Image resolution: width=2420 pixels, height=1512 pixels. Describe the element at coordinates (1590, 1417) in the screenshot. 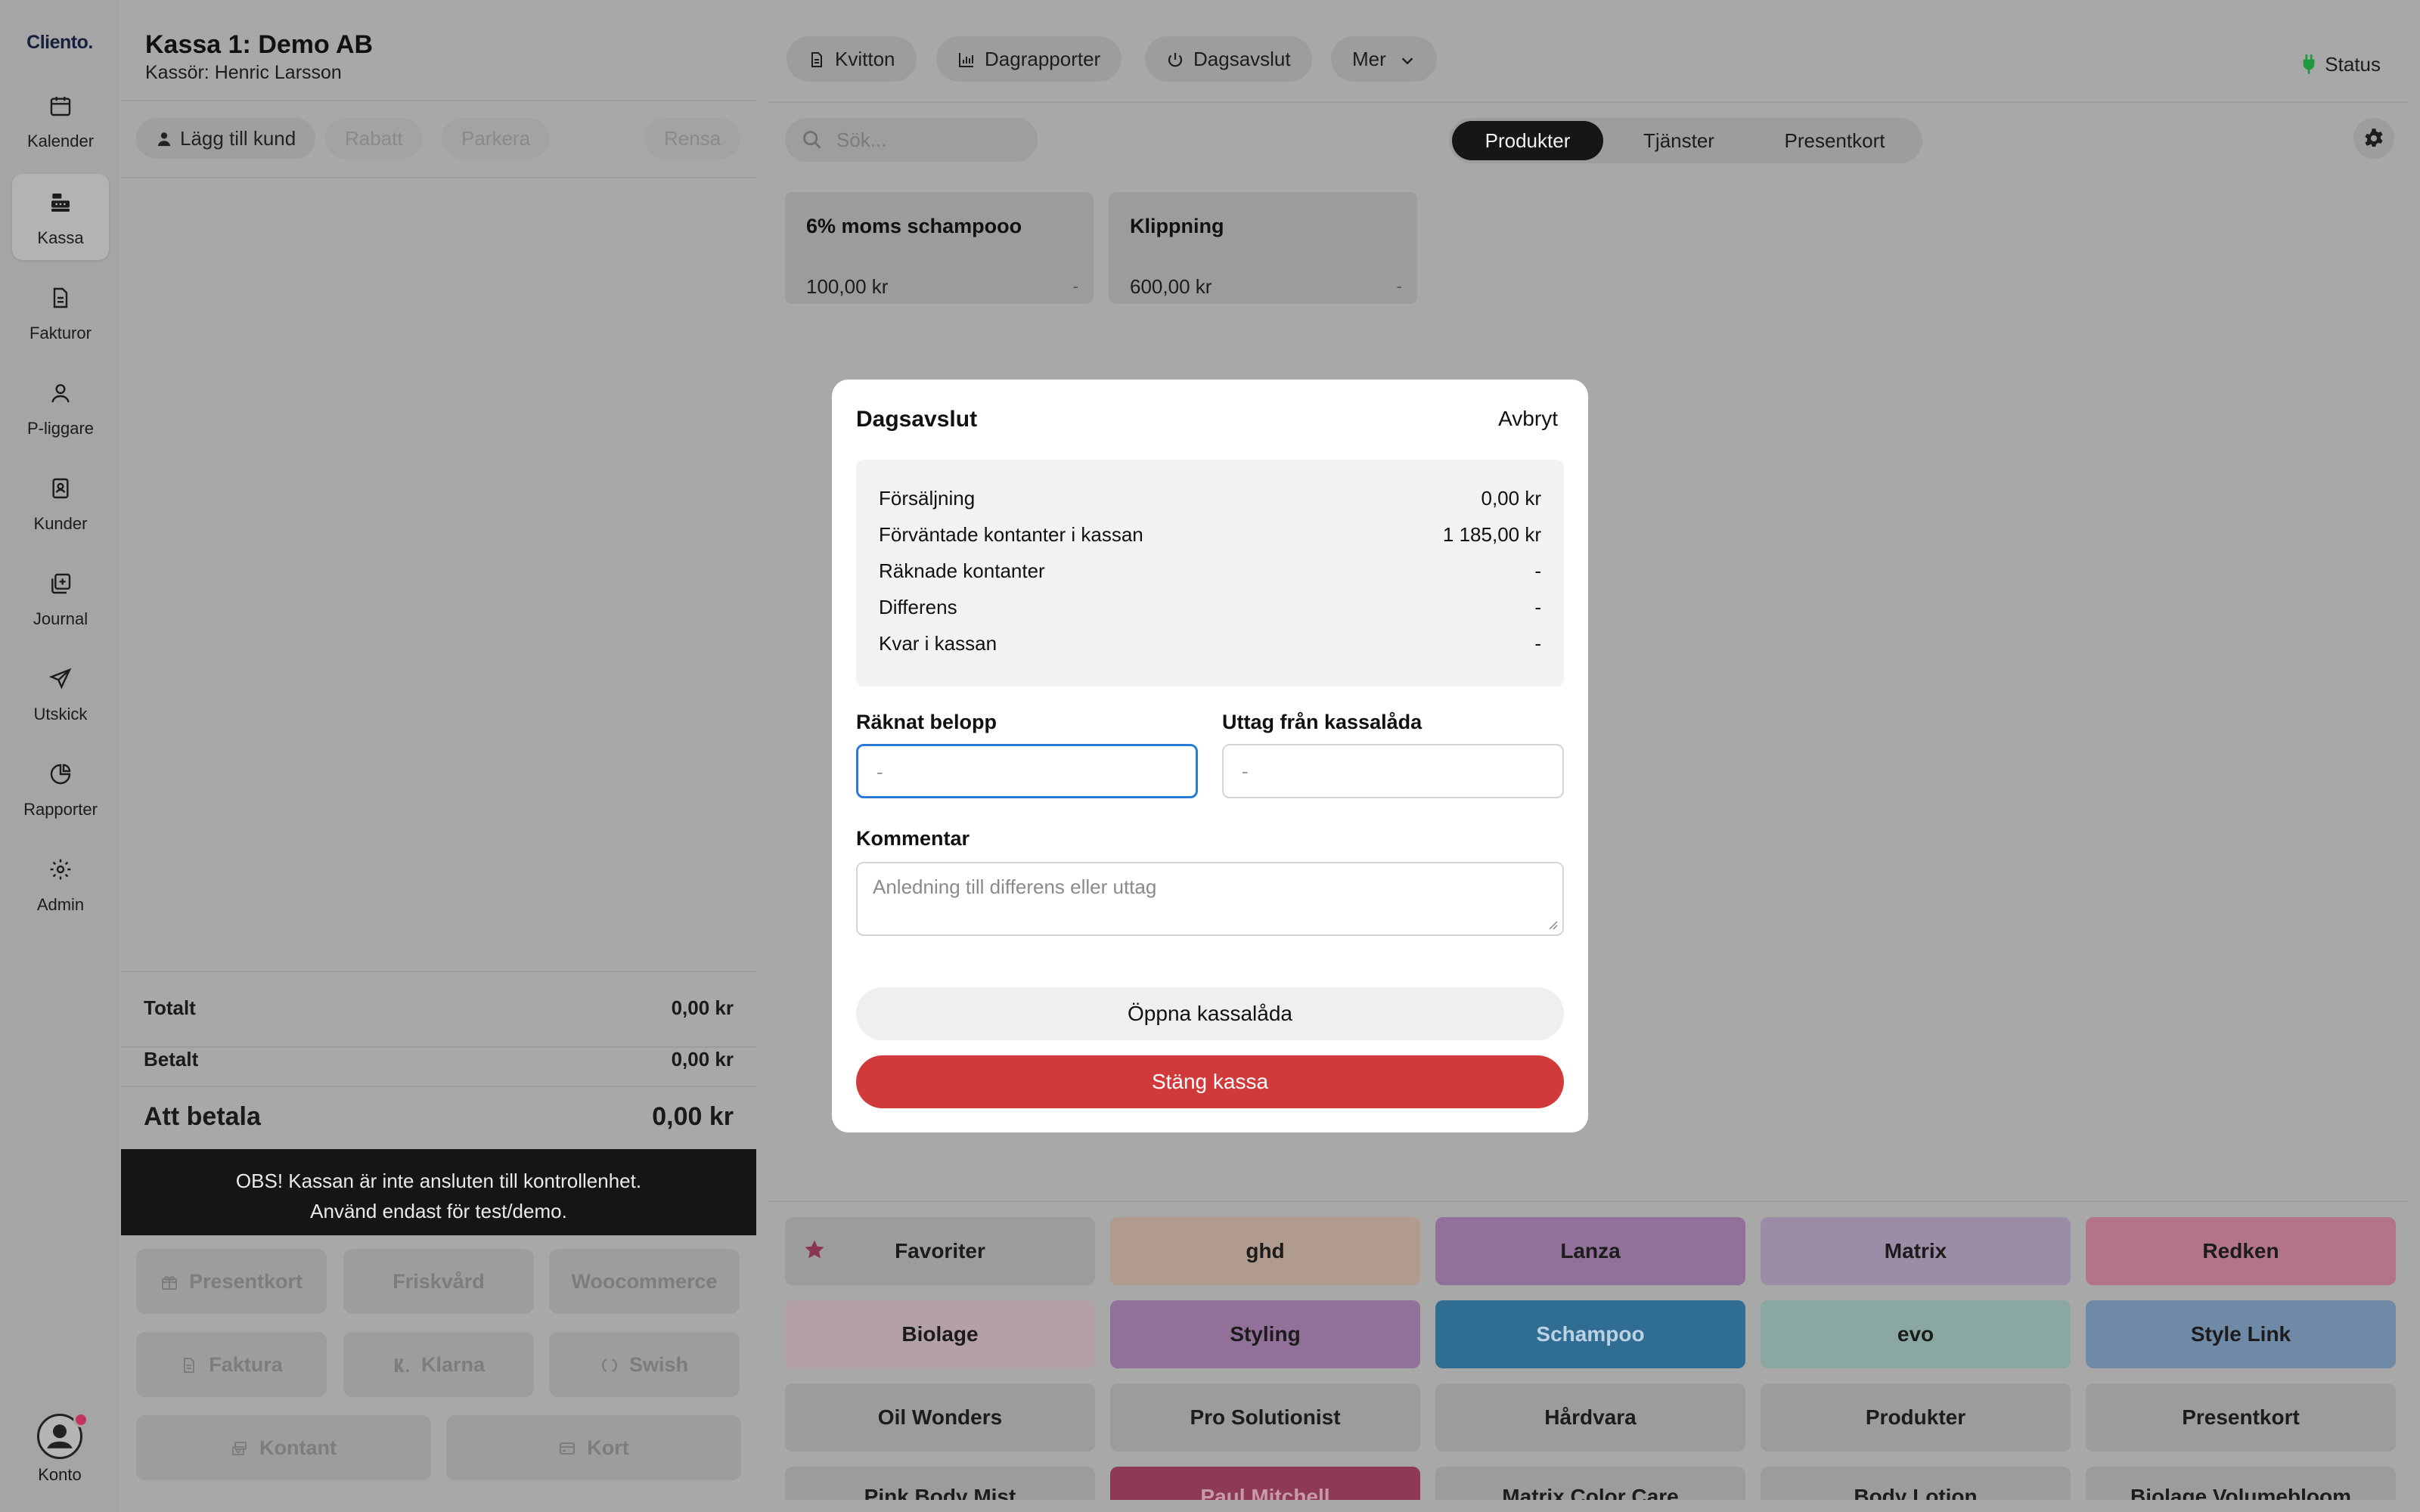

I see `category-hardvara: Hårdvara` at that location.